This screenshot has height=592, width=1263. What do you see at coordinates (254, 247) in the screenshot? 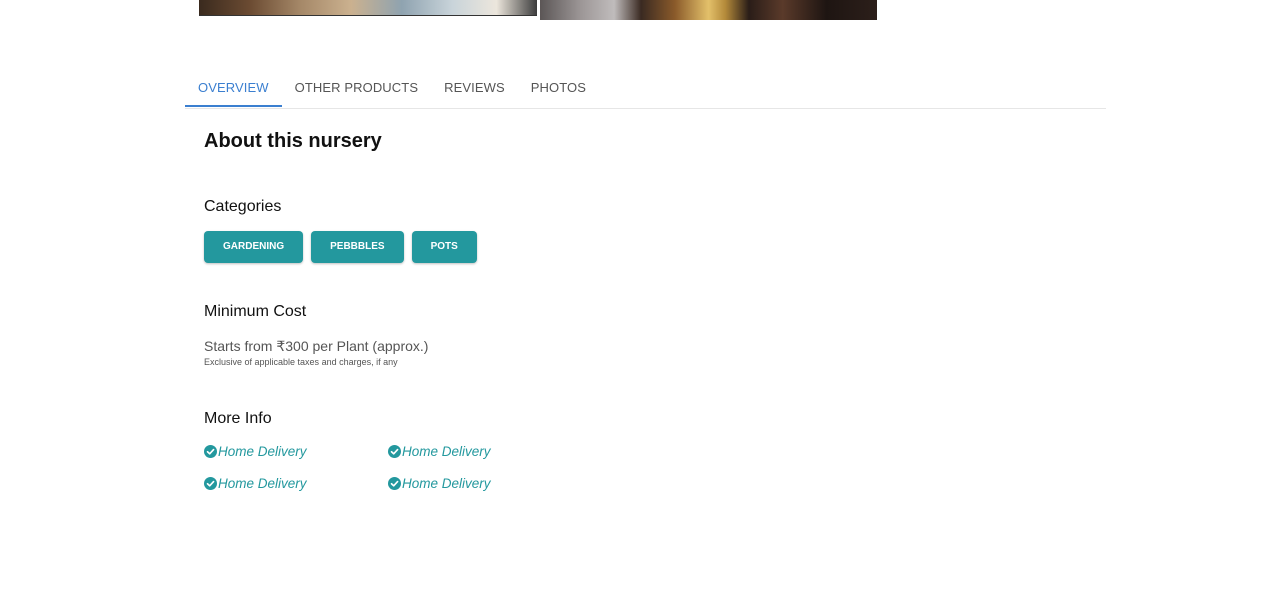
I see `category-chip-gardening: GARDENING` at bounding box center [254, 247].